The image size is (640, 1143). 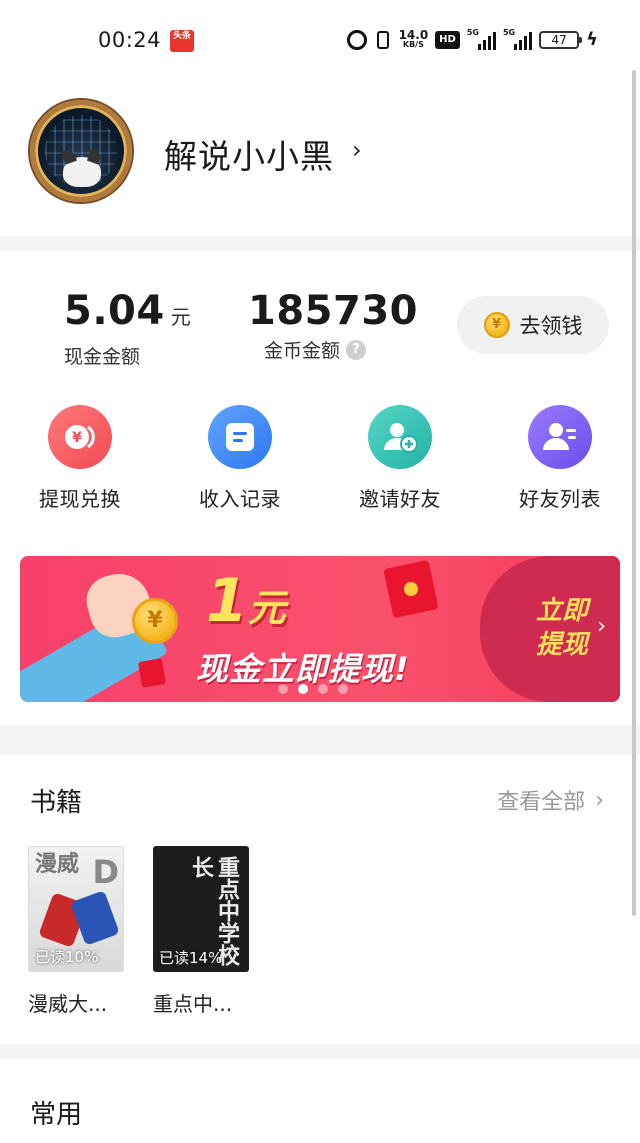 I want to click on book-cover-letter: D, so click(x=105, y=872).